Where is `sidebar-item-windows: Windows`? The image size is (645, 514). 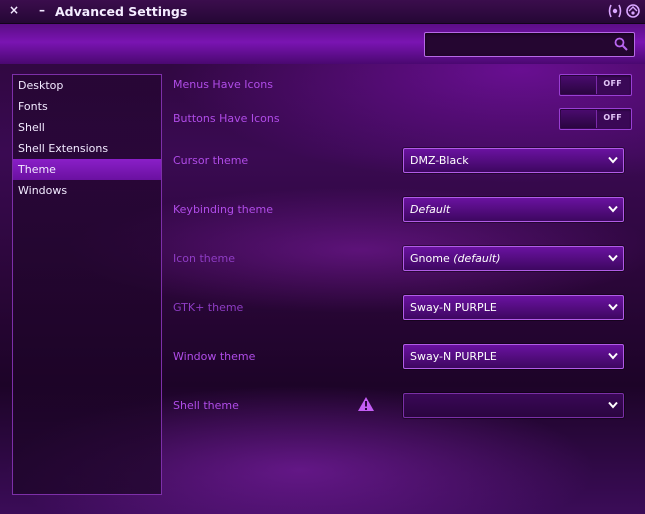 sidebar-item-windows: Windows is located at coordinates (87, 190).